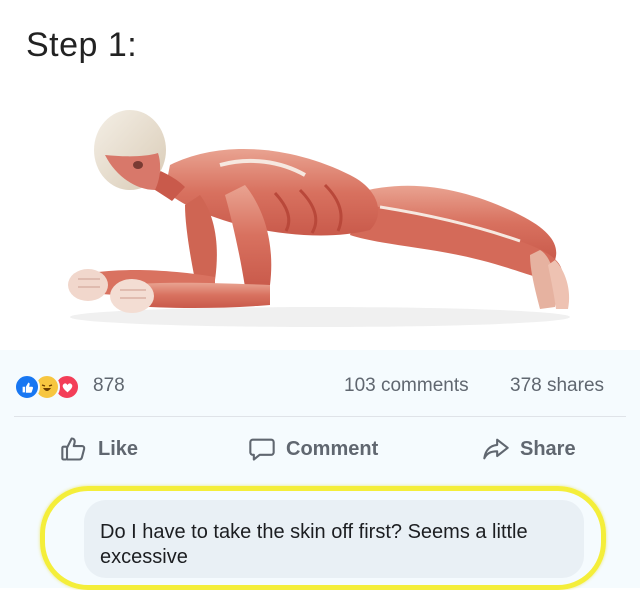 This screenshot has height=590, width=640. I want to click on like-label: Like, so click(118, 448).